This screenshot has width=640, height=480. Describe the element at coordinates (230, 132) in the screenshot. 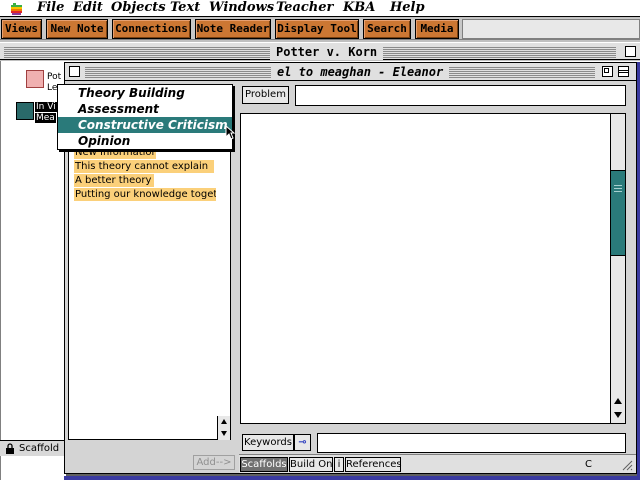

I see `mouse-pointer-icon` at that location.